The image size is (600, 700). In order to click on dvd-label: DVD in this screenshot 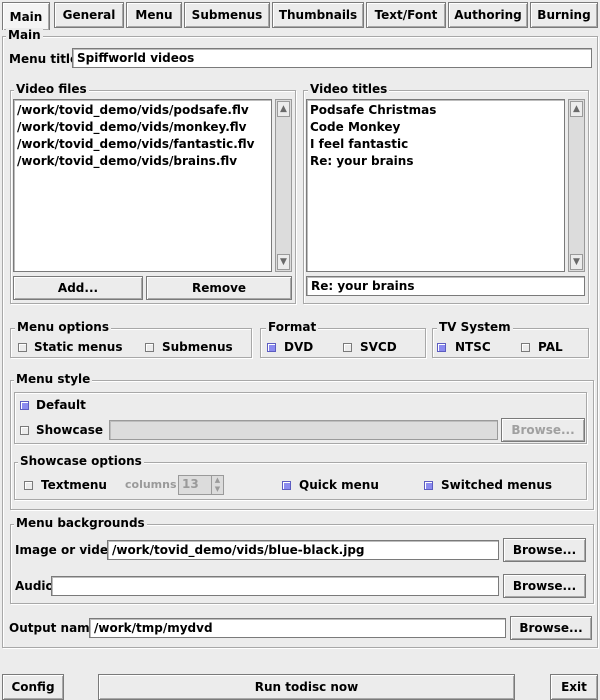, I will do `click(298, 347)`.